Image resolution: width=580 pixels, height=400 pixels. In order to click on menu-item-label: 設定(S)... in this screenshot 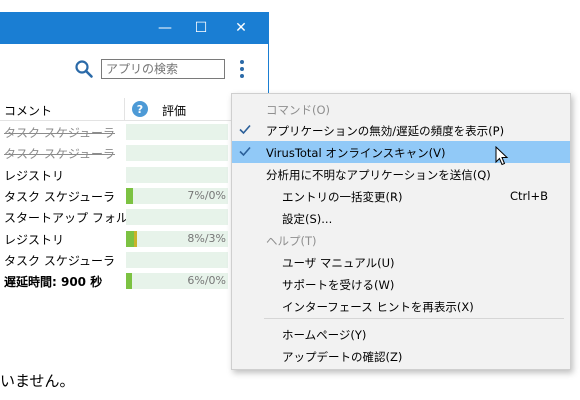, I will do `click(307, 219)`.